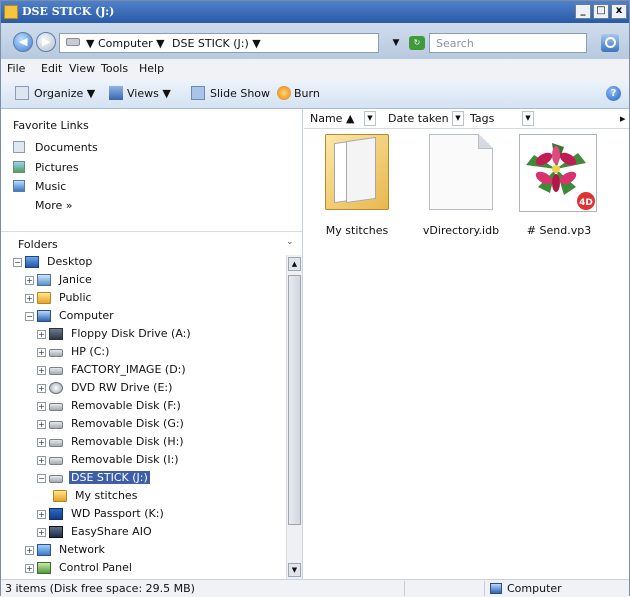 This screenshot has height=597, width=630. I want to click on tree-label: Computer, so click(86, 315).